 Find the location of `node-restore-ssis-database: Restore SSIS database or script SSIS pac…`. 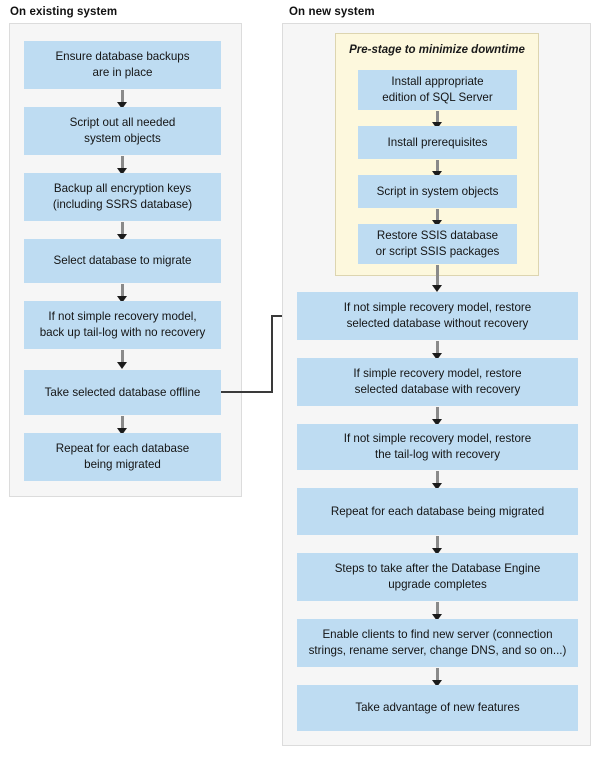

node-restore-ssis-database: Restore SSIS database or script SSIS pac… is located at coordinates (437, 244).